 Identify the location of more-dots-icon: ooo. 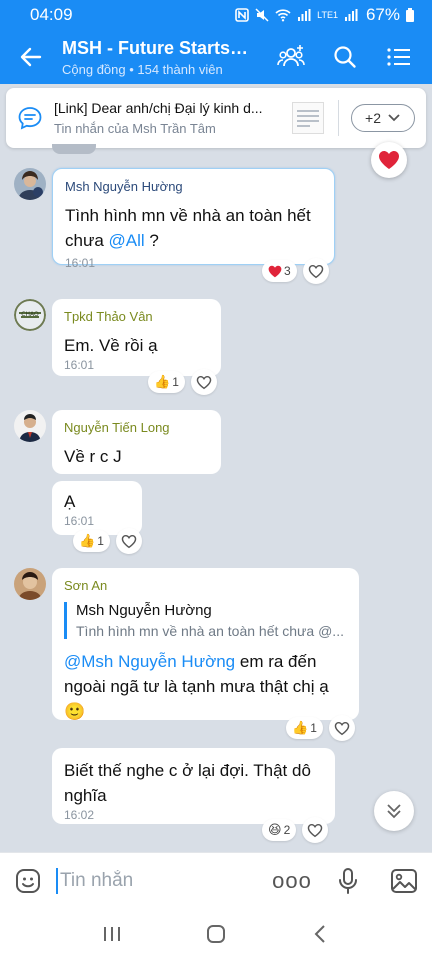
(292, 880).